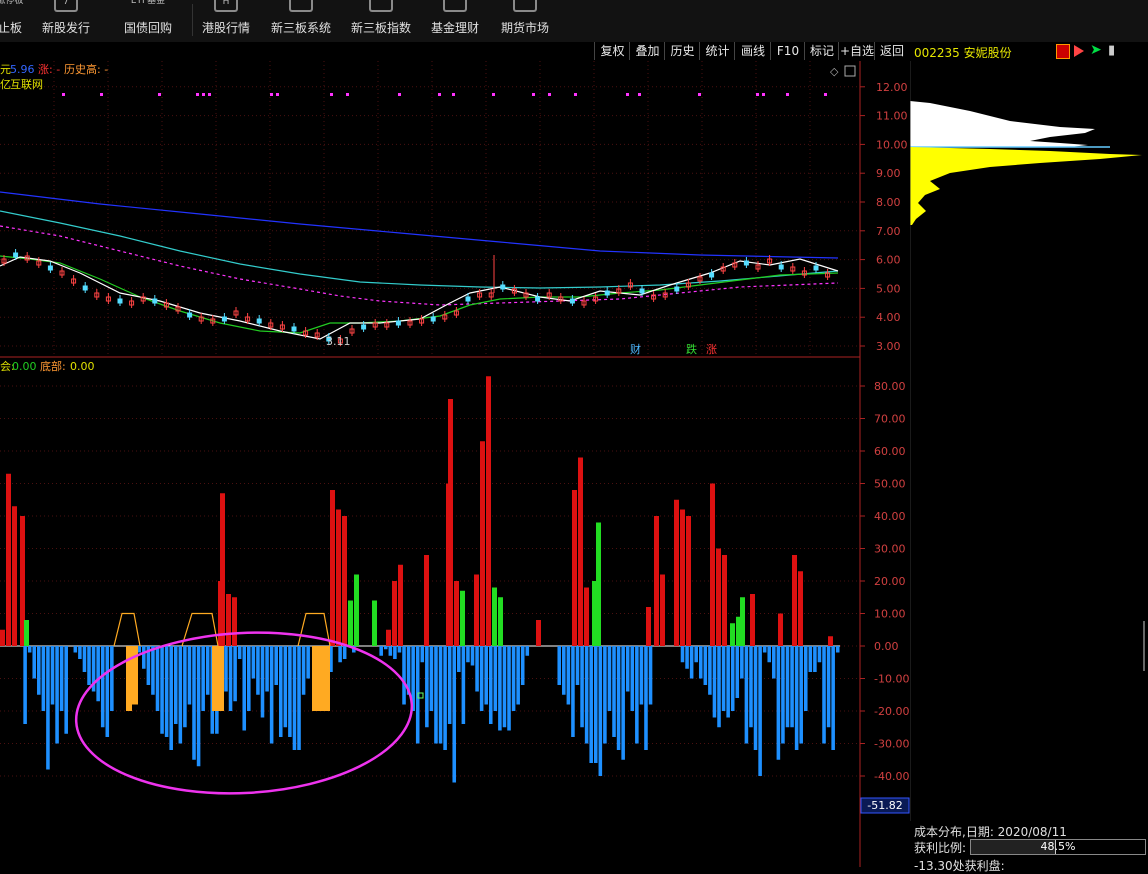  I want to click on chart-tool-6: 标记, so click(821, 51).